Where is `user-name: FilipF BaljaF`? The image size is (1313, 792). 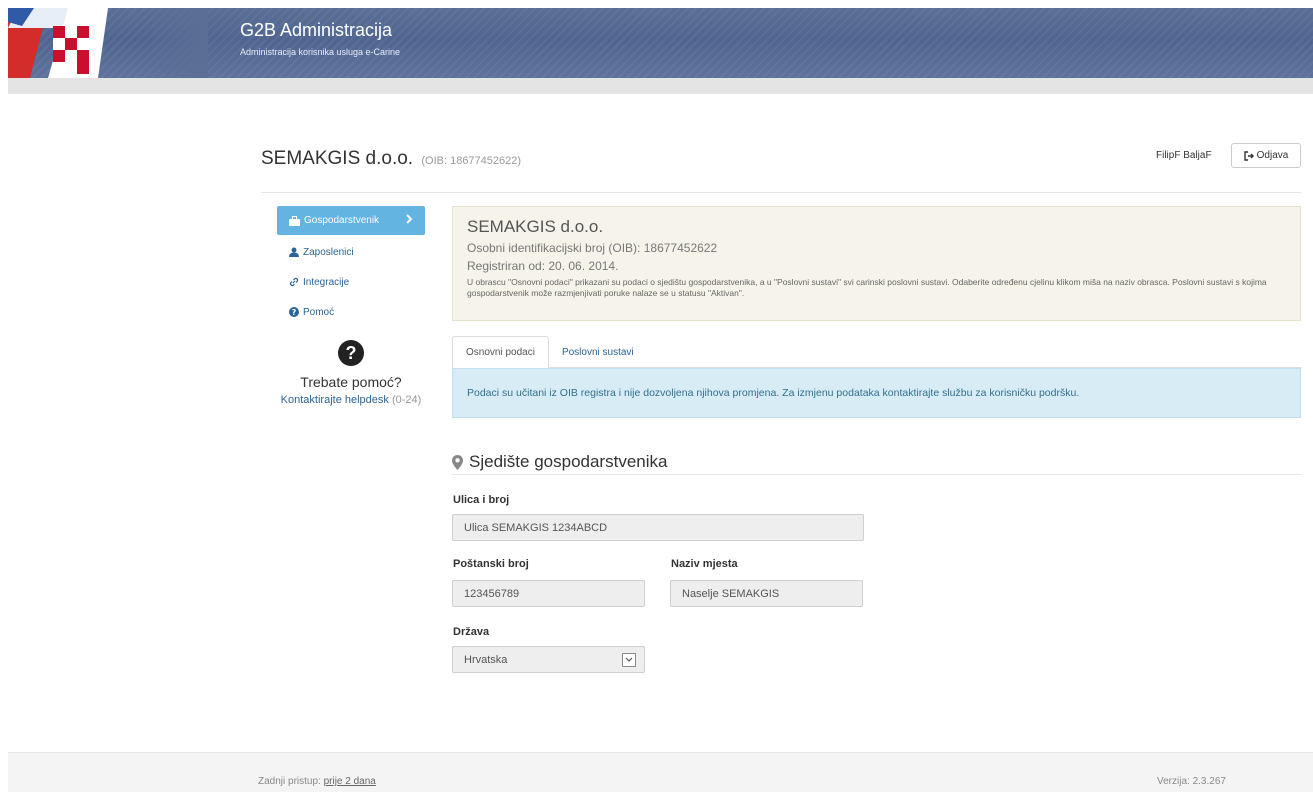 user-name: FilipF BaljaF is located at coordinates (1184, 155).